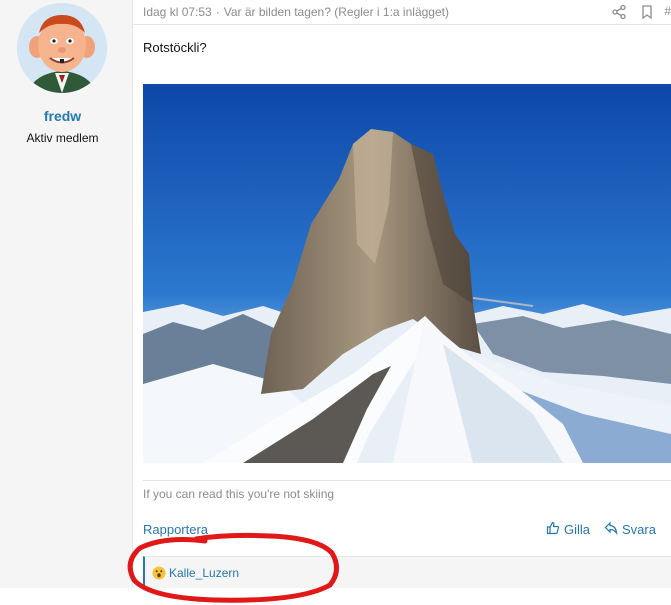 This screenshot has height=605, width=671. I want to click on report-link: Rapportera, so click(175, 529).